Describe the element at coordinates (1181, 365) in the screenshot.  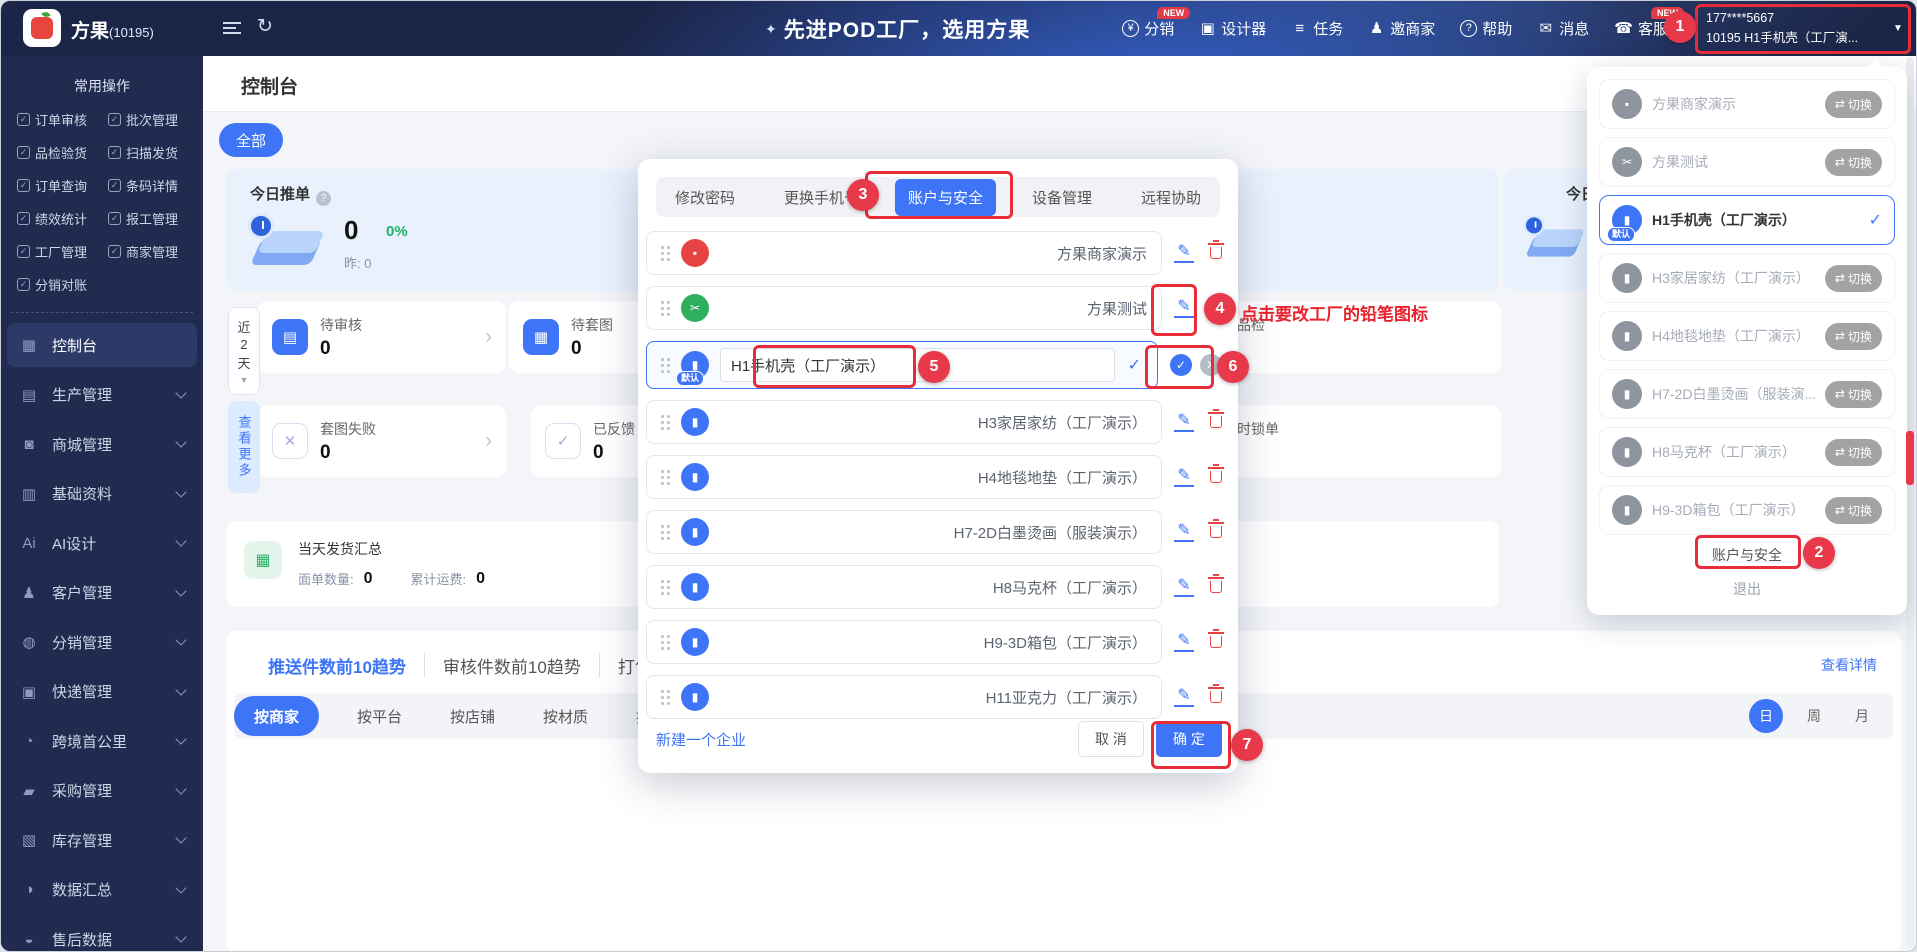
I see `confirm-edit-icon: ✓` at that location.